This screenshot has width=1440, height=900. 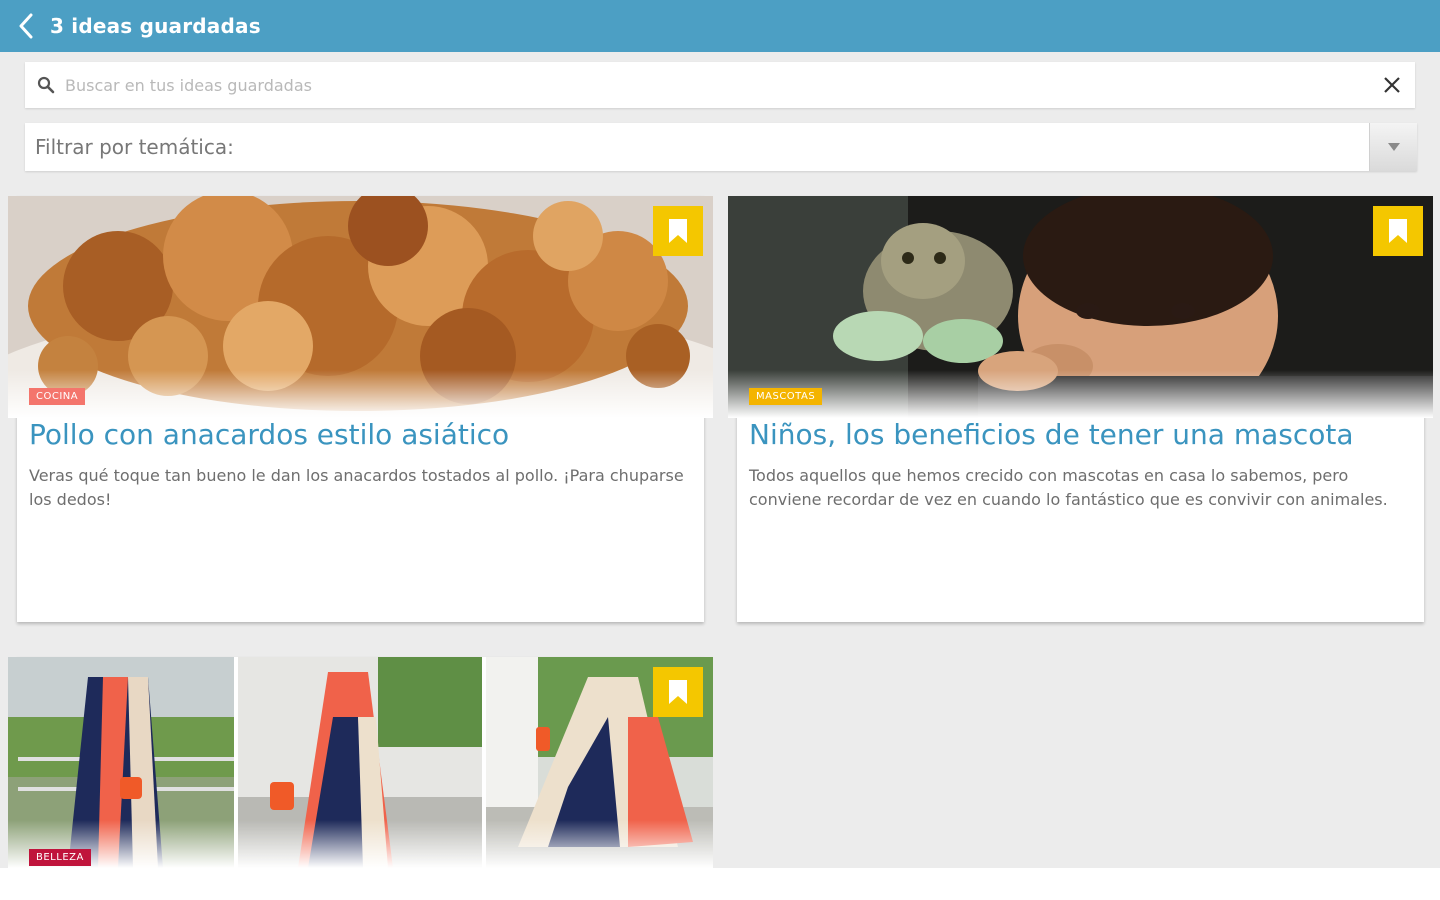 What do you see at coordinates (786, 396) in the screenshot?
I see `category-badge: MASCOTAS` at bounding box center [786, 396].